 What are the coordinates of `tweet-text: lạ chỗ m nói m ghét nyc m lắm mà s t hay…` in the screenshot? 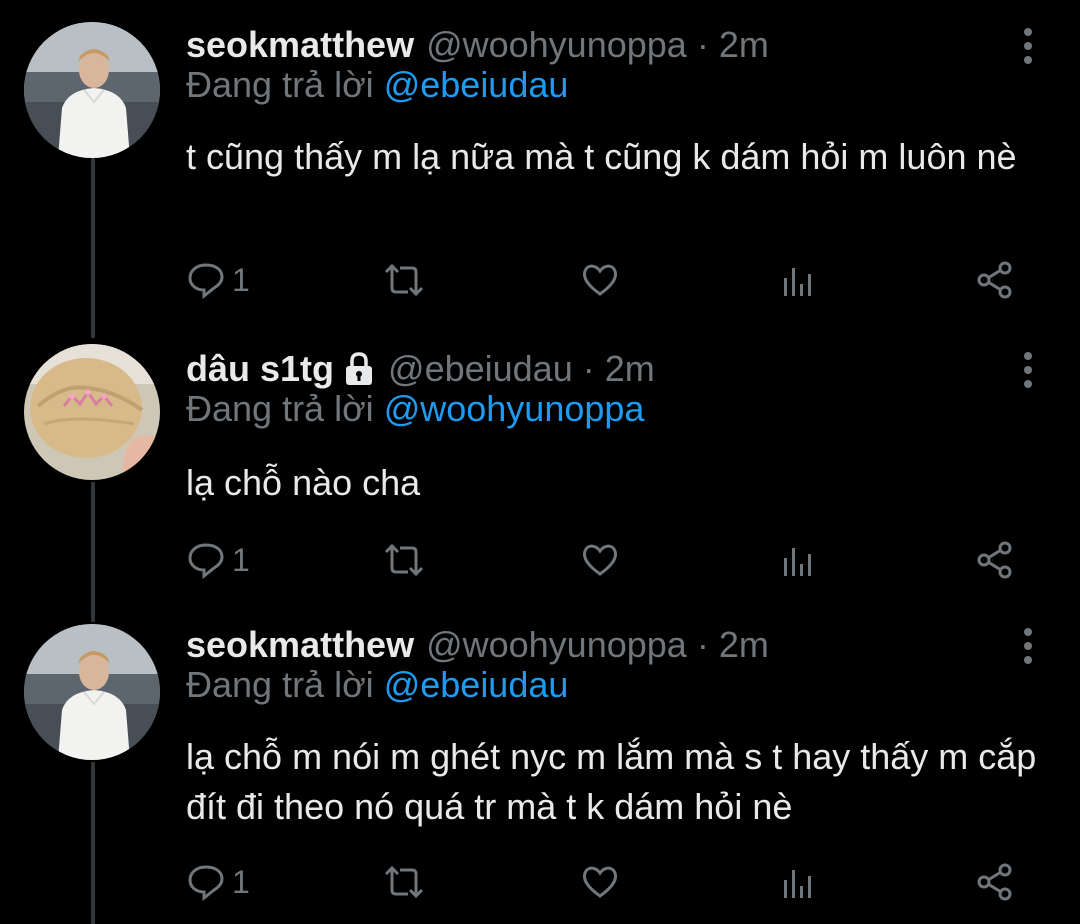 It's located at (611, 781).